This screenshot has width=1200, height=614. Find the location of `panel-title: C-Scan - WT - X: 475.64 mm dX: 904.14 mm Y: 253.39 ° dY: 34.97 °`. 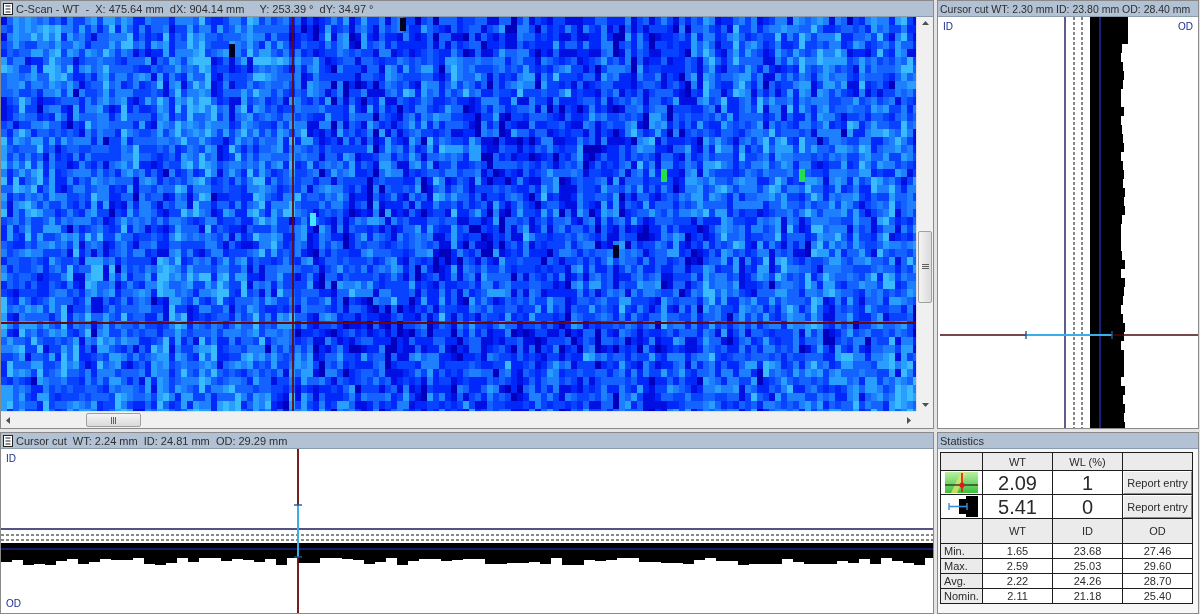

panel-title: C-Scan - WT - X: 475.64 mm dX: 904.14 mm Y: 253.39 ° dY: 34.97 ° is located at coordinates (195, 8).